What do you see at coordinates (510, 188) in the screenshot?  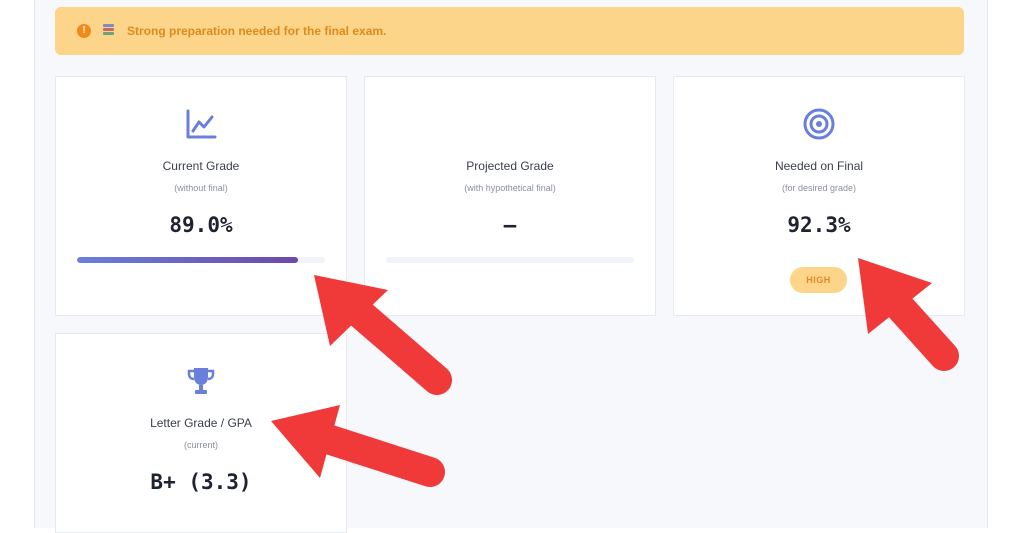 I see `projected-grade-subtitle: (with hypothetical final)` at bounding box center [510, 188].